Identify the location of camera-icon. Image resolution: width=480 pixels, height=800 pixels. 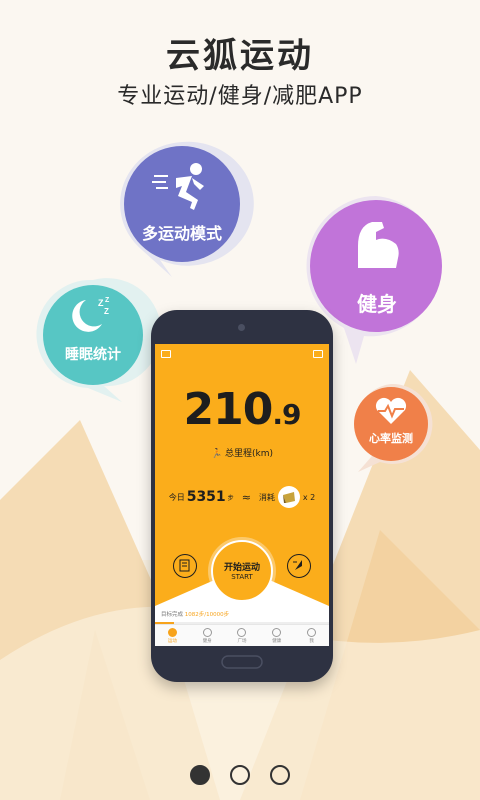
(241, 327).